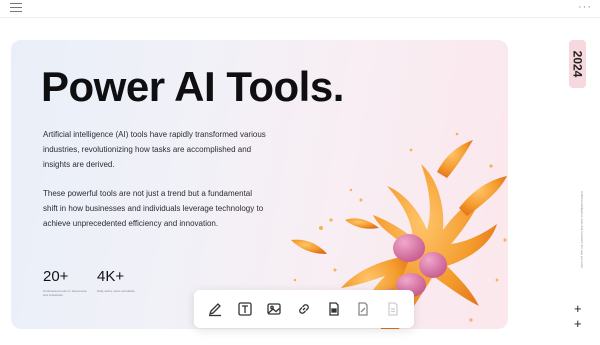  What do you see at coordinates (16, 8) in the screenshot?
I see `hamburger-menu-icon` at bounding box center [16, 8].